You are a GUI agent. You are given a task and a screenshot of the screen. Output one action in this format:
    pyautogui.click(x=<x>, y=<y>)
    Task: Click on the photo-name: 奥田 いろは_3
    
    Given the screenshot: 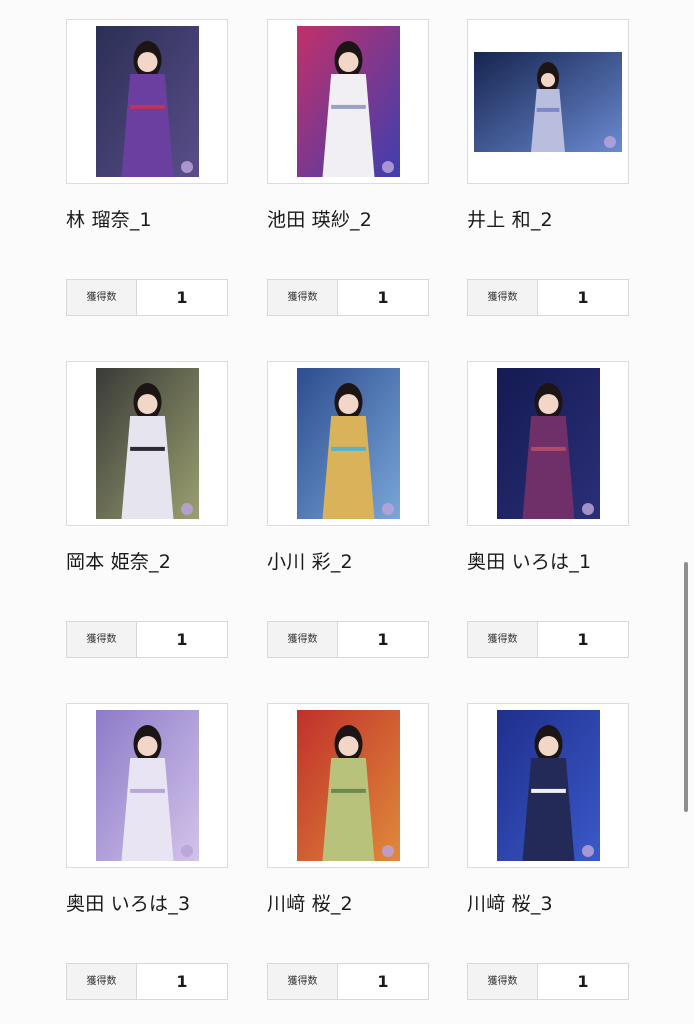 What is the action you would take?
    pyautogui.click(x=128, y=904)
    